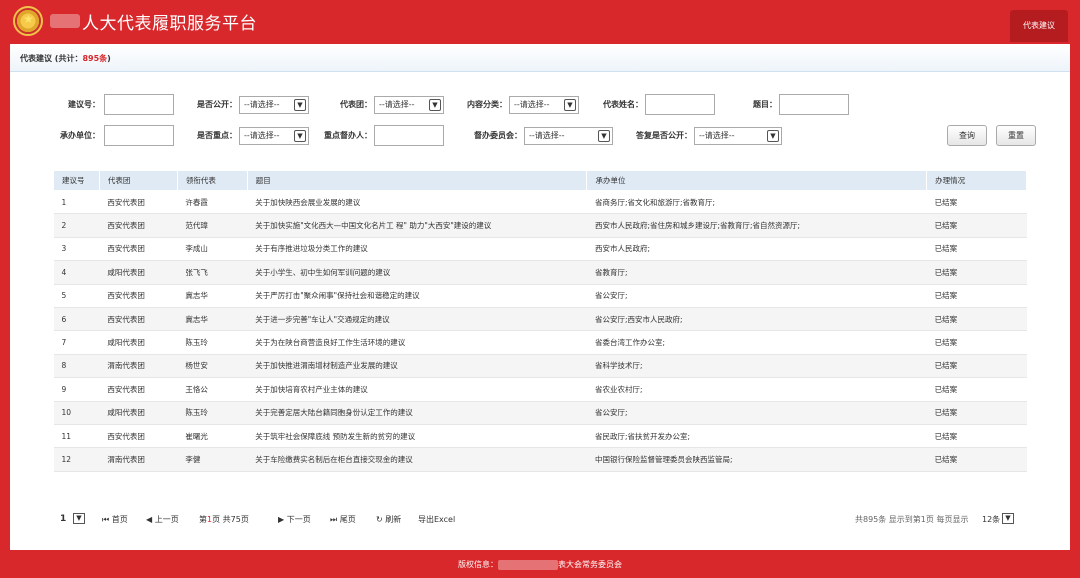 This screenshot has width=1080, height=578. What do you see at coordinates (109, 58) in the screenshot?
I see `panel-heading-suffix: )` at bounding box center [109, 58].